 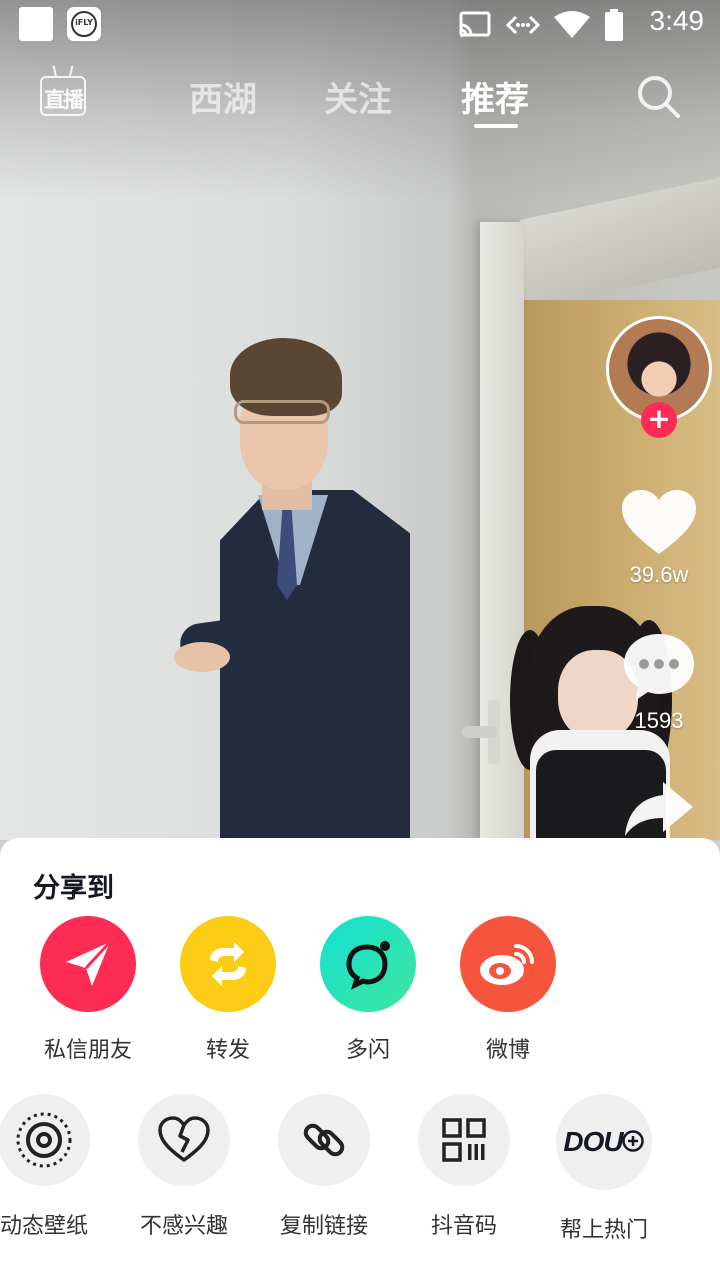 I want to click on like-button: 39.6w, so click(x=659, y=539).